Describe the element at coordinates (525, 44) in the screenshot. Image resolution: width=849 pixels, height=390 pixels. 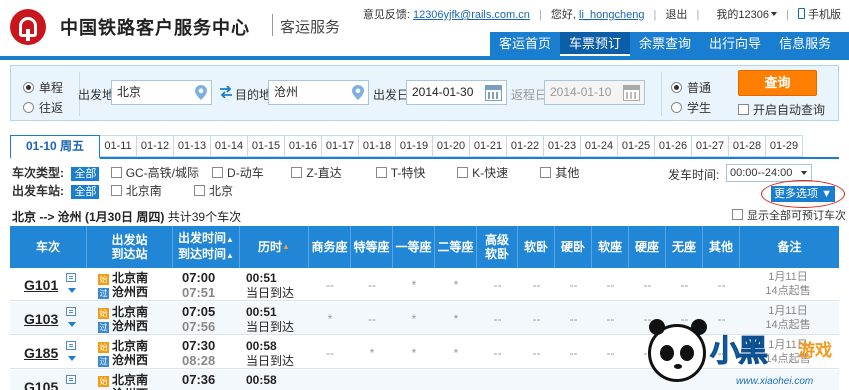
I see `nav-home: 客运首页` at that location.